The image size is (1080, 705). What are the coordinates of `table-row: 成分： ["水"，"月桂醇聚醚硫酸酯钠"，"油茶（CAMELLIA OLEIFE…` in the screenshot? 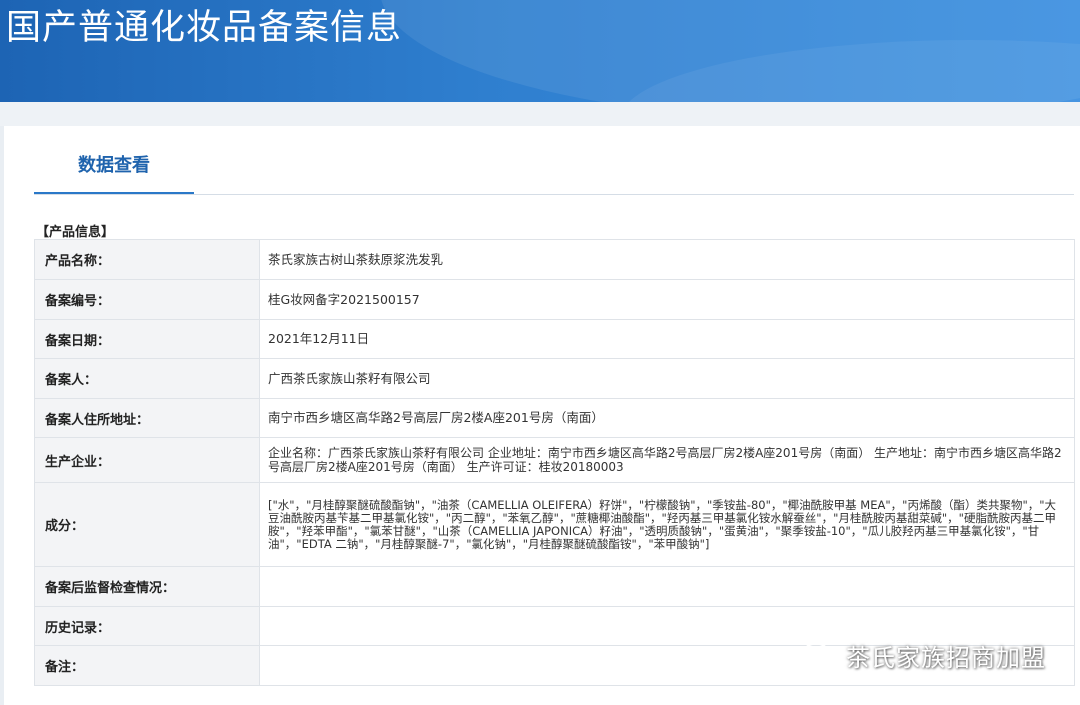 It's located at (554, 524).